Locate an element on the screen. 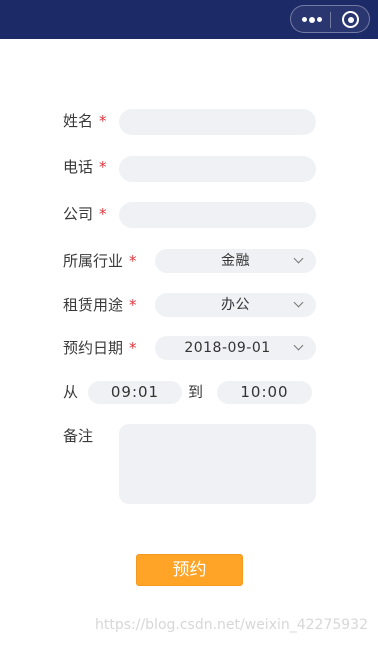 Image resolution: width=378 pixels, height=645 pixels. remark-label: 备注 is located at coordinates (78, 436).